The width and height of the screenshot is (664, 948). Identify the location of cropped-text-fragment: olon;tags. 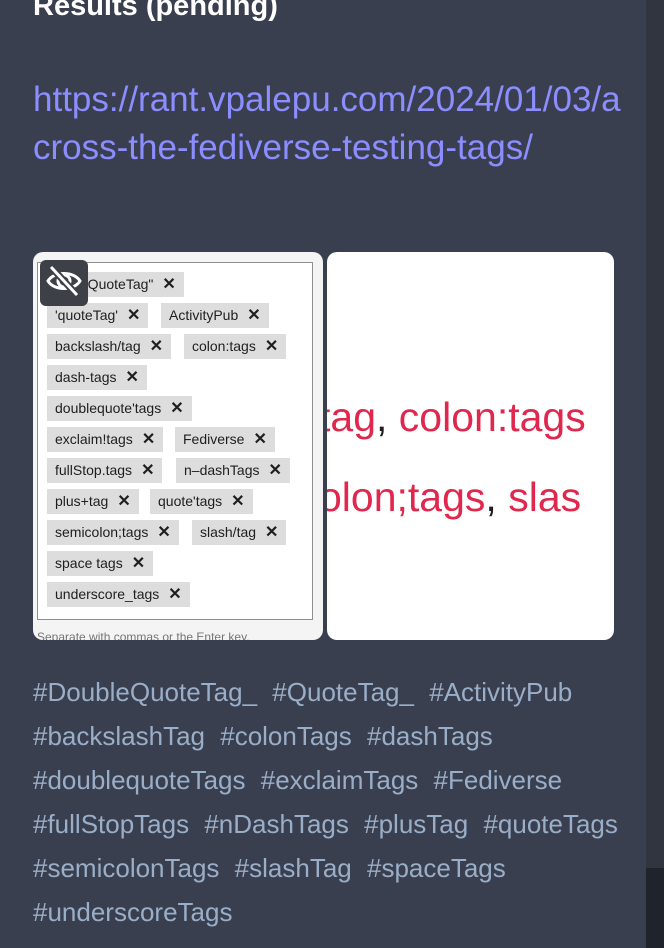
(406, 497).